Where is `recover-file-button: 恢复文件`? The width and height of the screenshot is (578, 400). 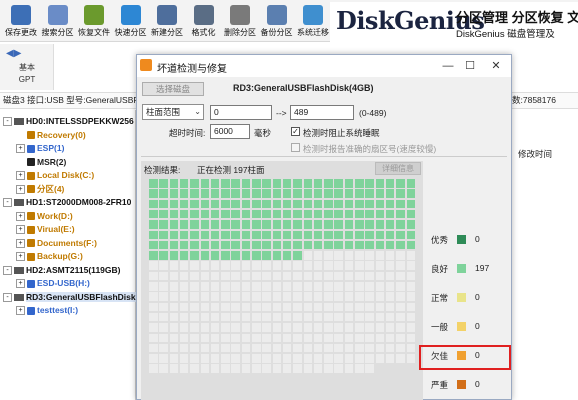 recover-file-button: 恢复文件 is located at coordinates (94, 21).